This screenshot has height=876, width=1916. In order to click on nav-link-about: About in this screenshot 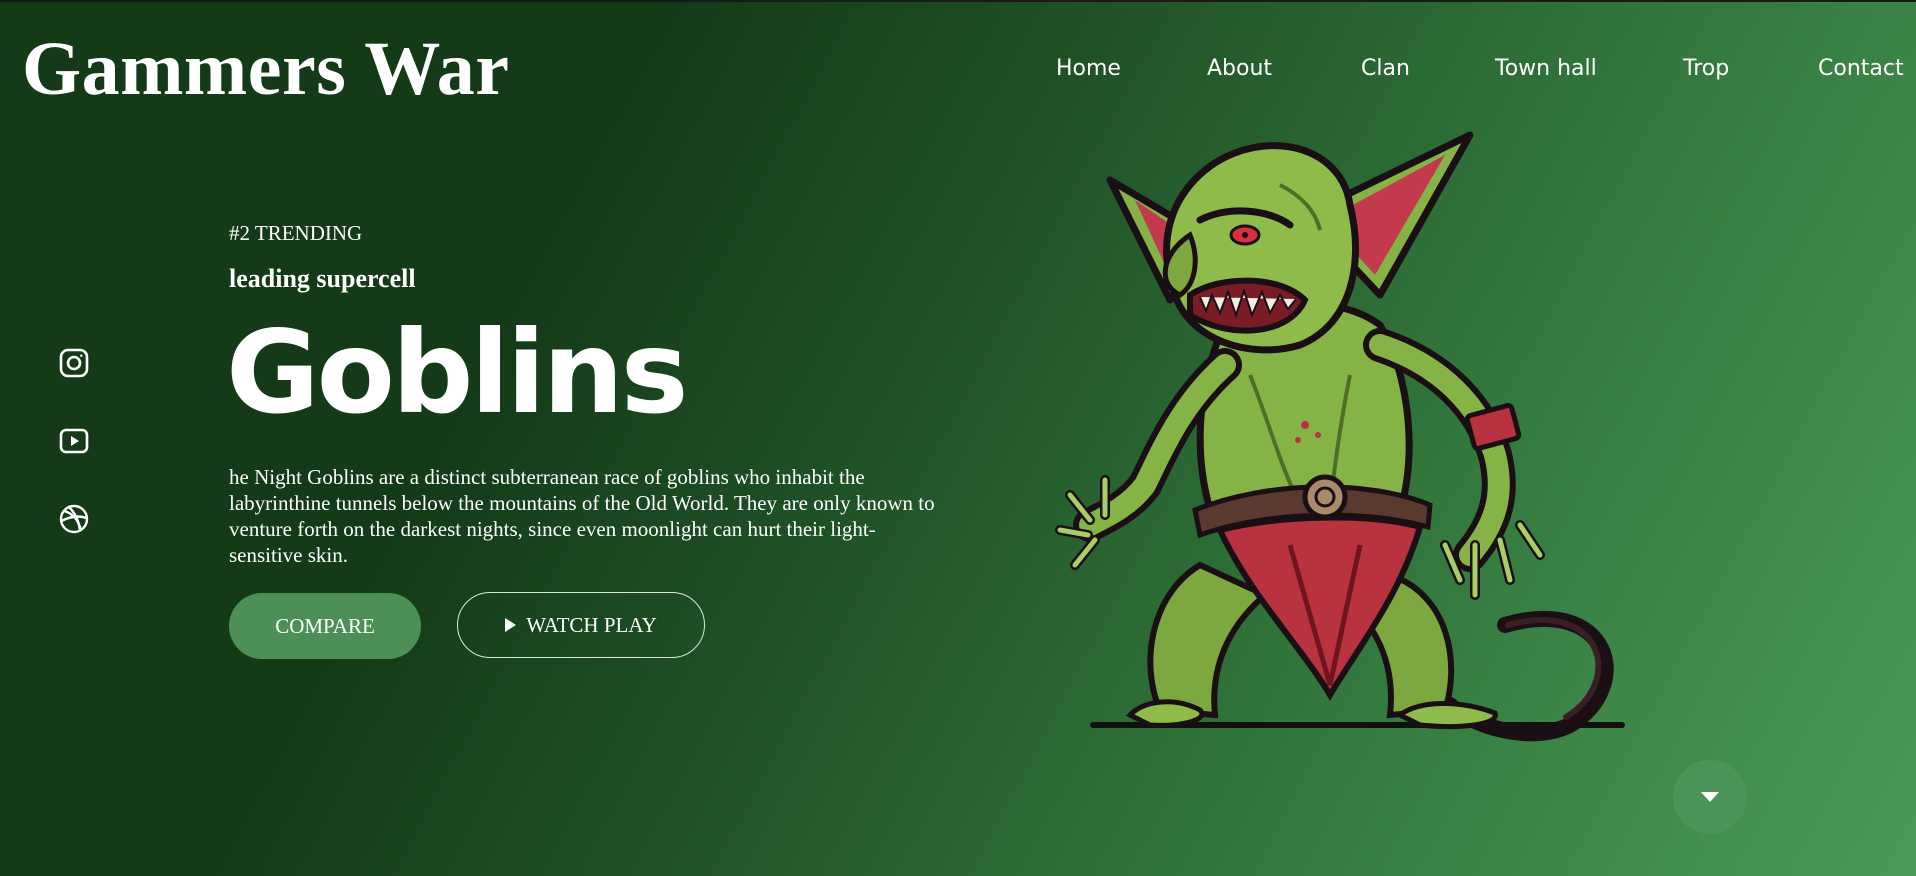, I will do `click(1239, 69)`.